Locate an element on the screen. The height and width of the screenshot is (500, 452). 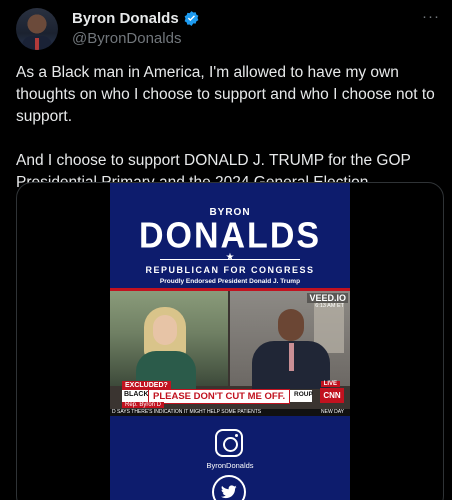
star-icon: ★ is located at coordinates (230, 257).